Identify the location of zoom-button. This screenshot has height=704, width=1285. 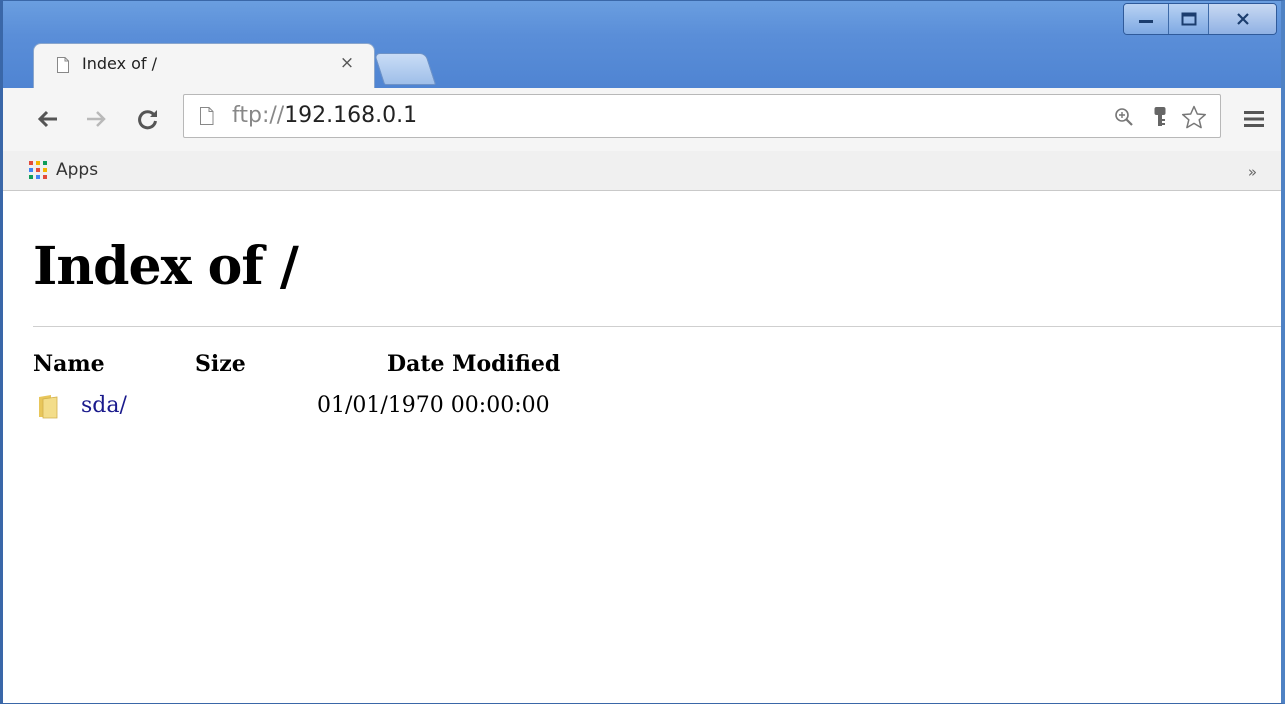
(1124, 117).